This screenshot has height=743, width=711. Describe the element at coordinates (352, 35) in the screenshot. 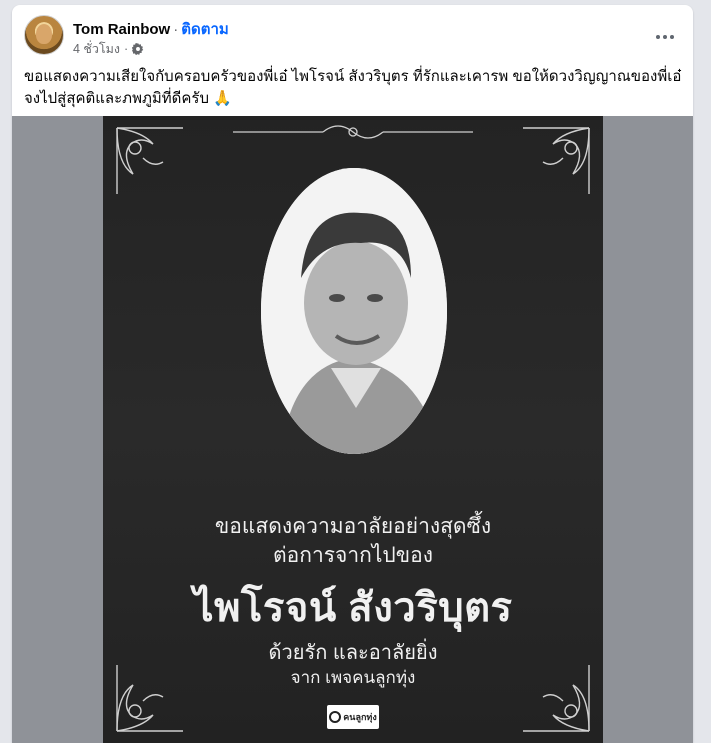

I see `post-header: Tom Rainbow · ติดตาม 4 ชั่วโมง ·` at that location.